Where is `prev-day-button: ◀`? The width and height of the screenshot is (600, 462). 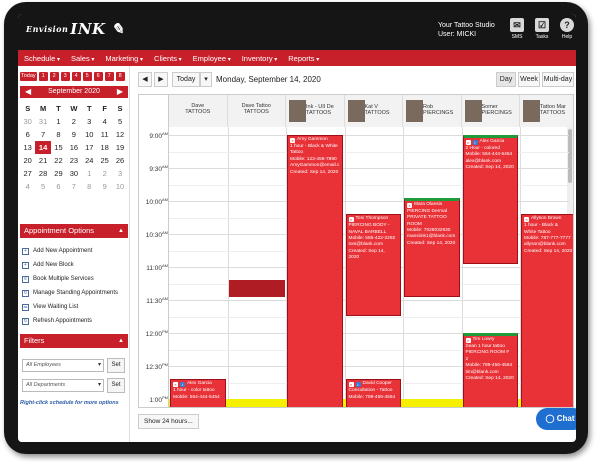 prev-day-button: ◀ is located at coordinates (145, 79).